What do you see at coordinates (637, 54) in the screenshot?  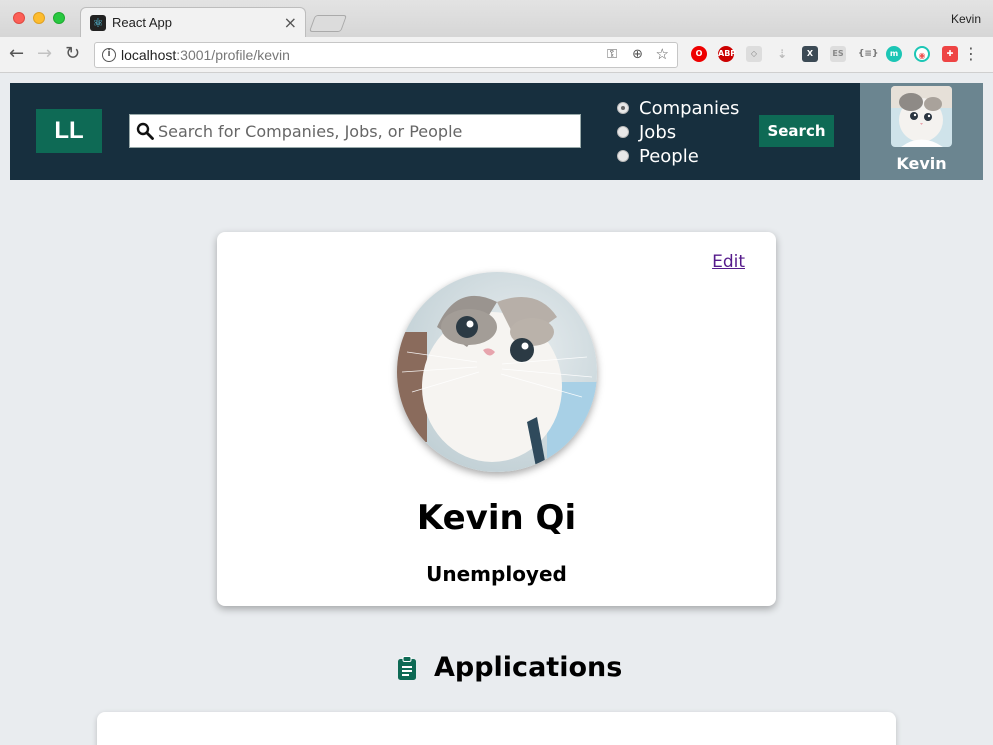 I see `zoom-icon: ⊕` at bounding box center [637, 54].